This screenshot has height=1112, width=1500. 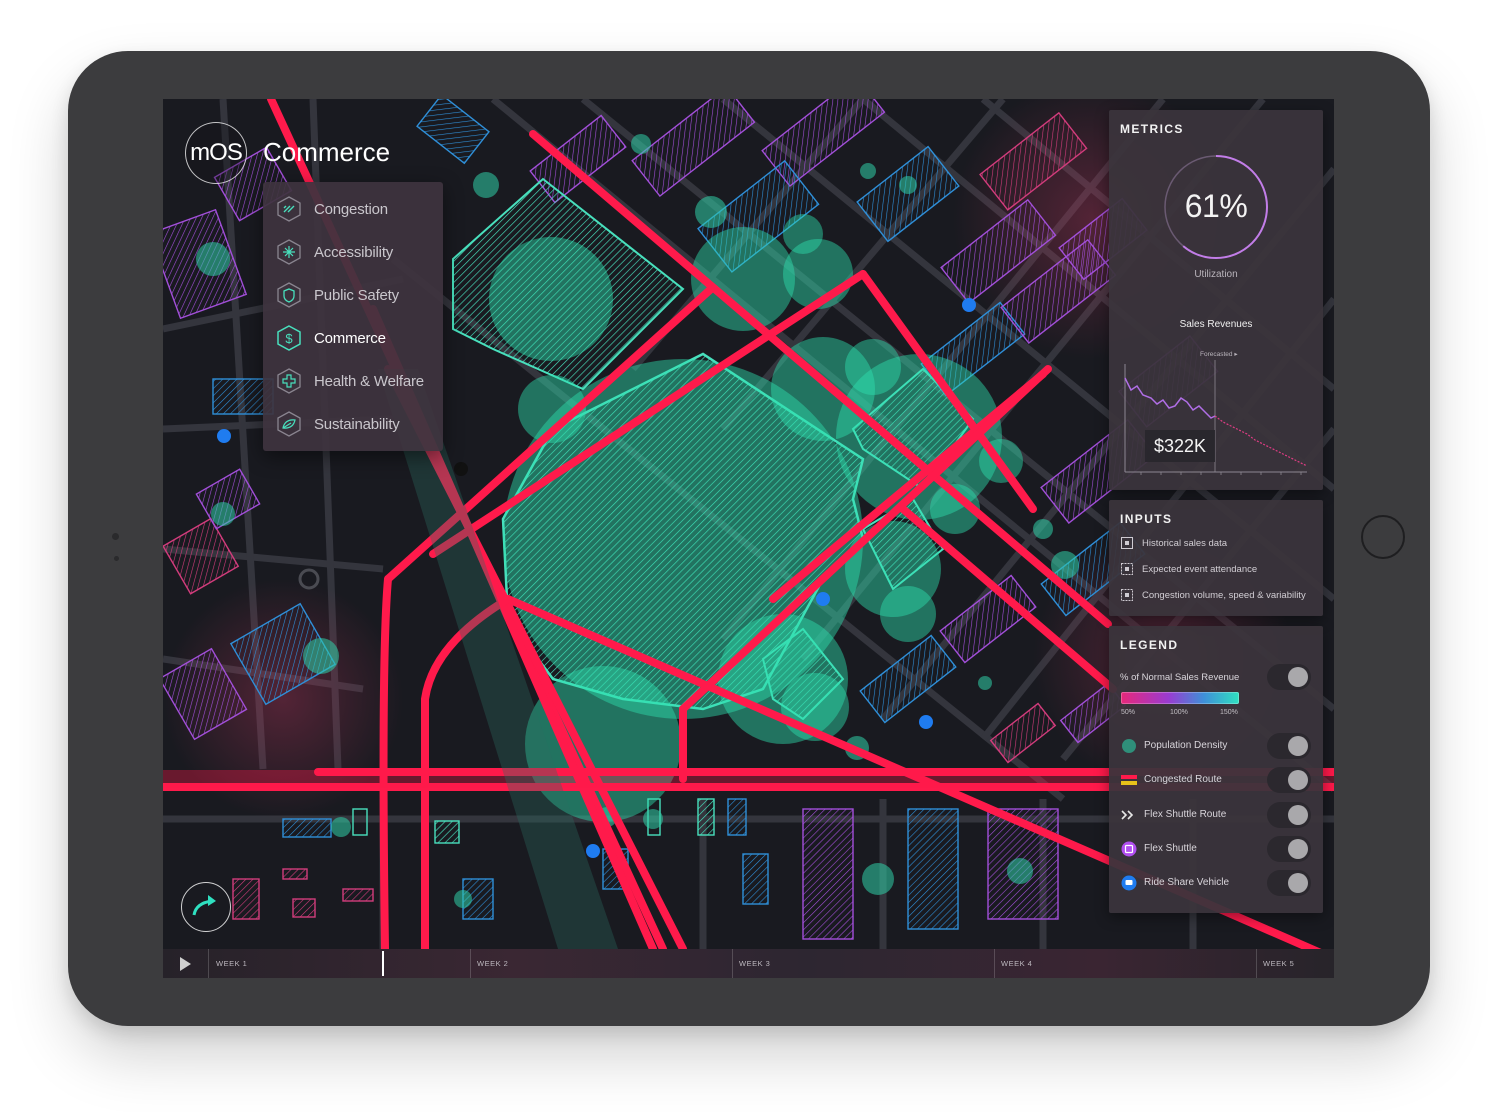 What do you see at coordinates (1146, 519) in the screenshot?
I see `inputs-title: INPUTS` at bounding box center [1146, 519].